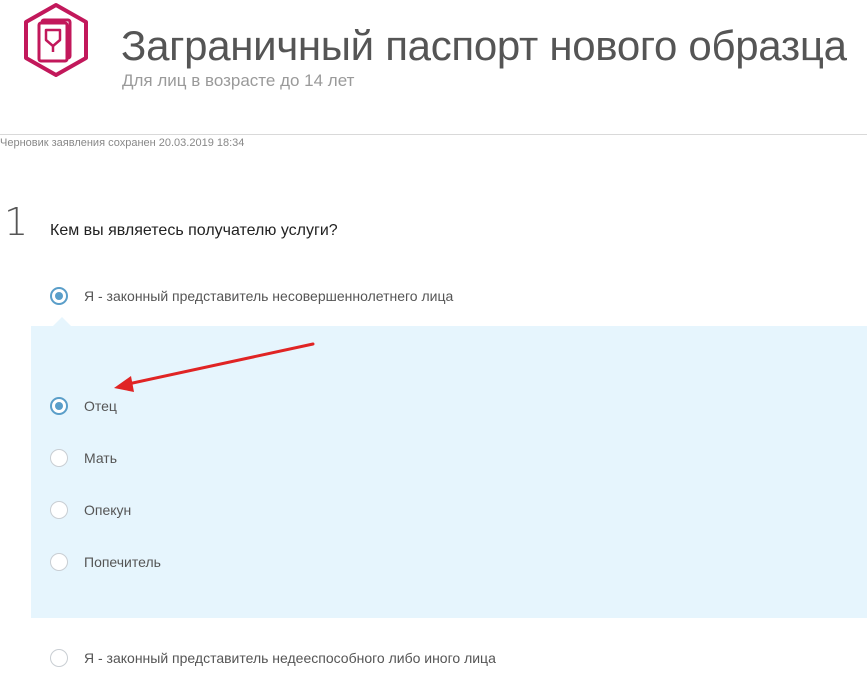 This screenshot has height=691, width=867. What do you see at coordinates (194, 230) in the screenshot?
I see `step-question: Кем вы являетесь получателю услуги?` at bounding box center [194, 230].